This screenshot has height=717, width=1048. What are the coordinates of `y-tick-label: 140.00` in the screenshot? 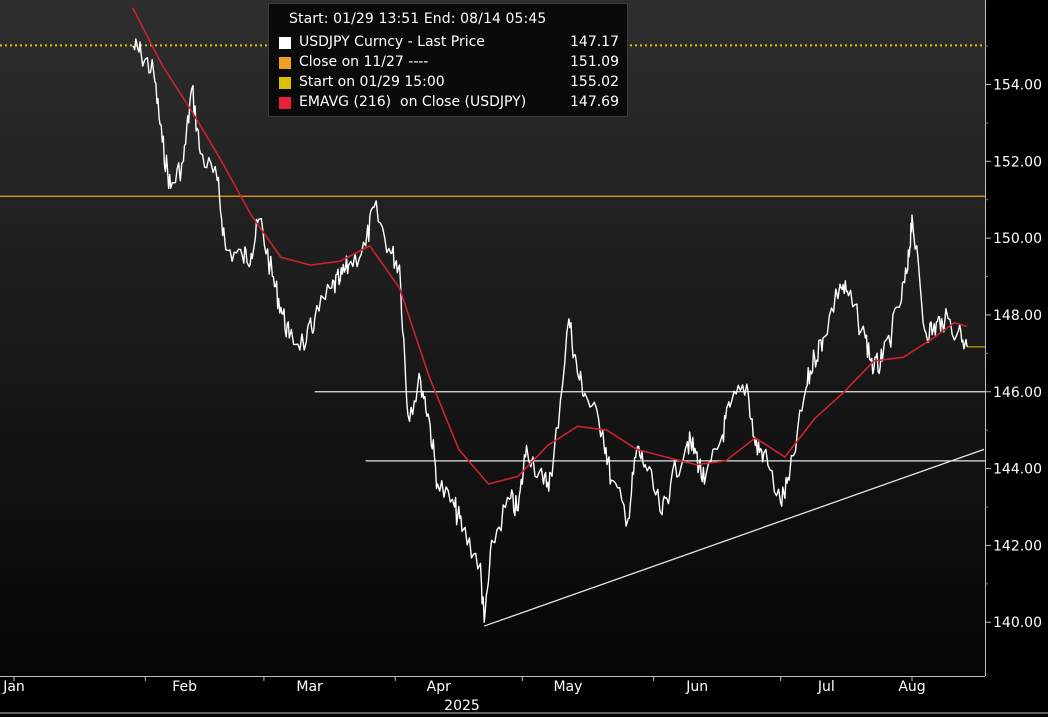 It's located at (1017, 623).